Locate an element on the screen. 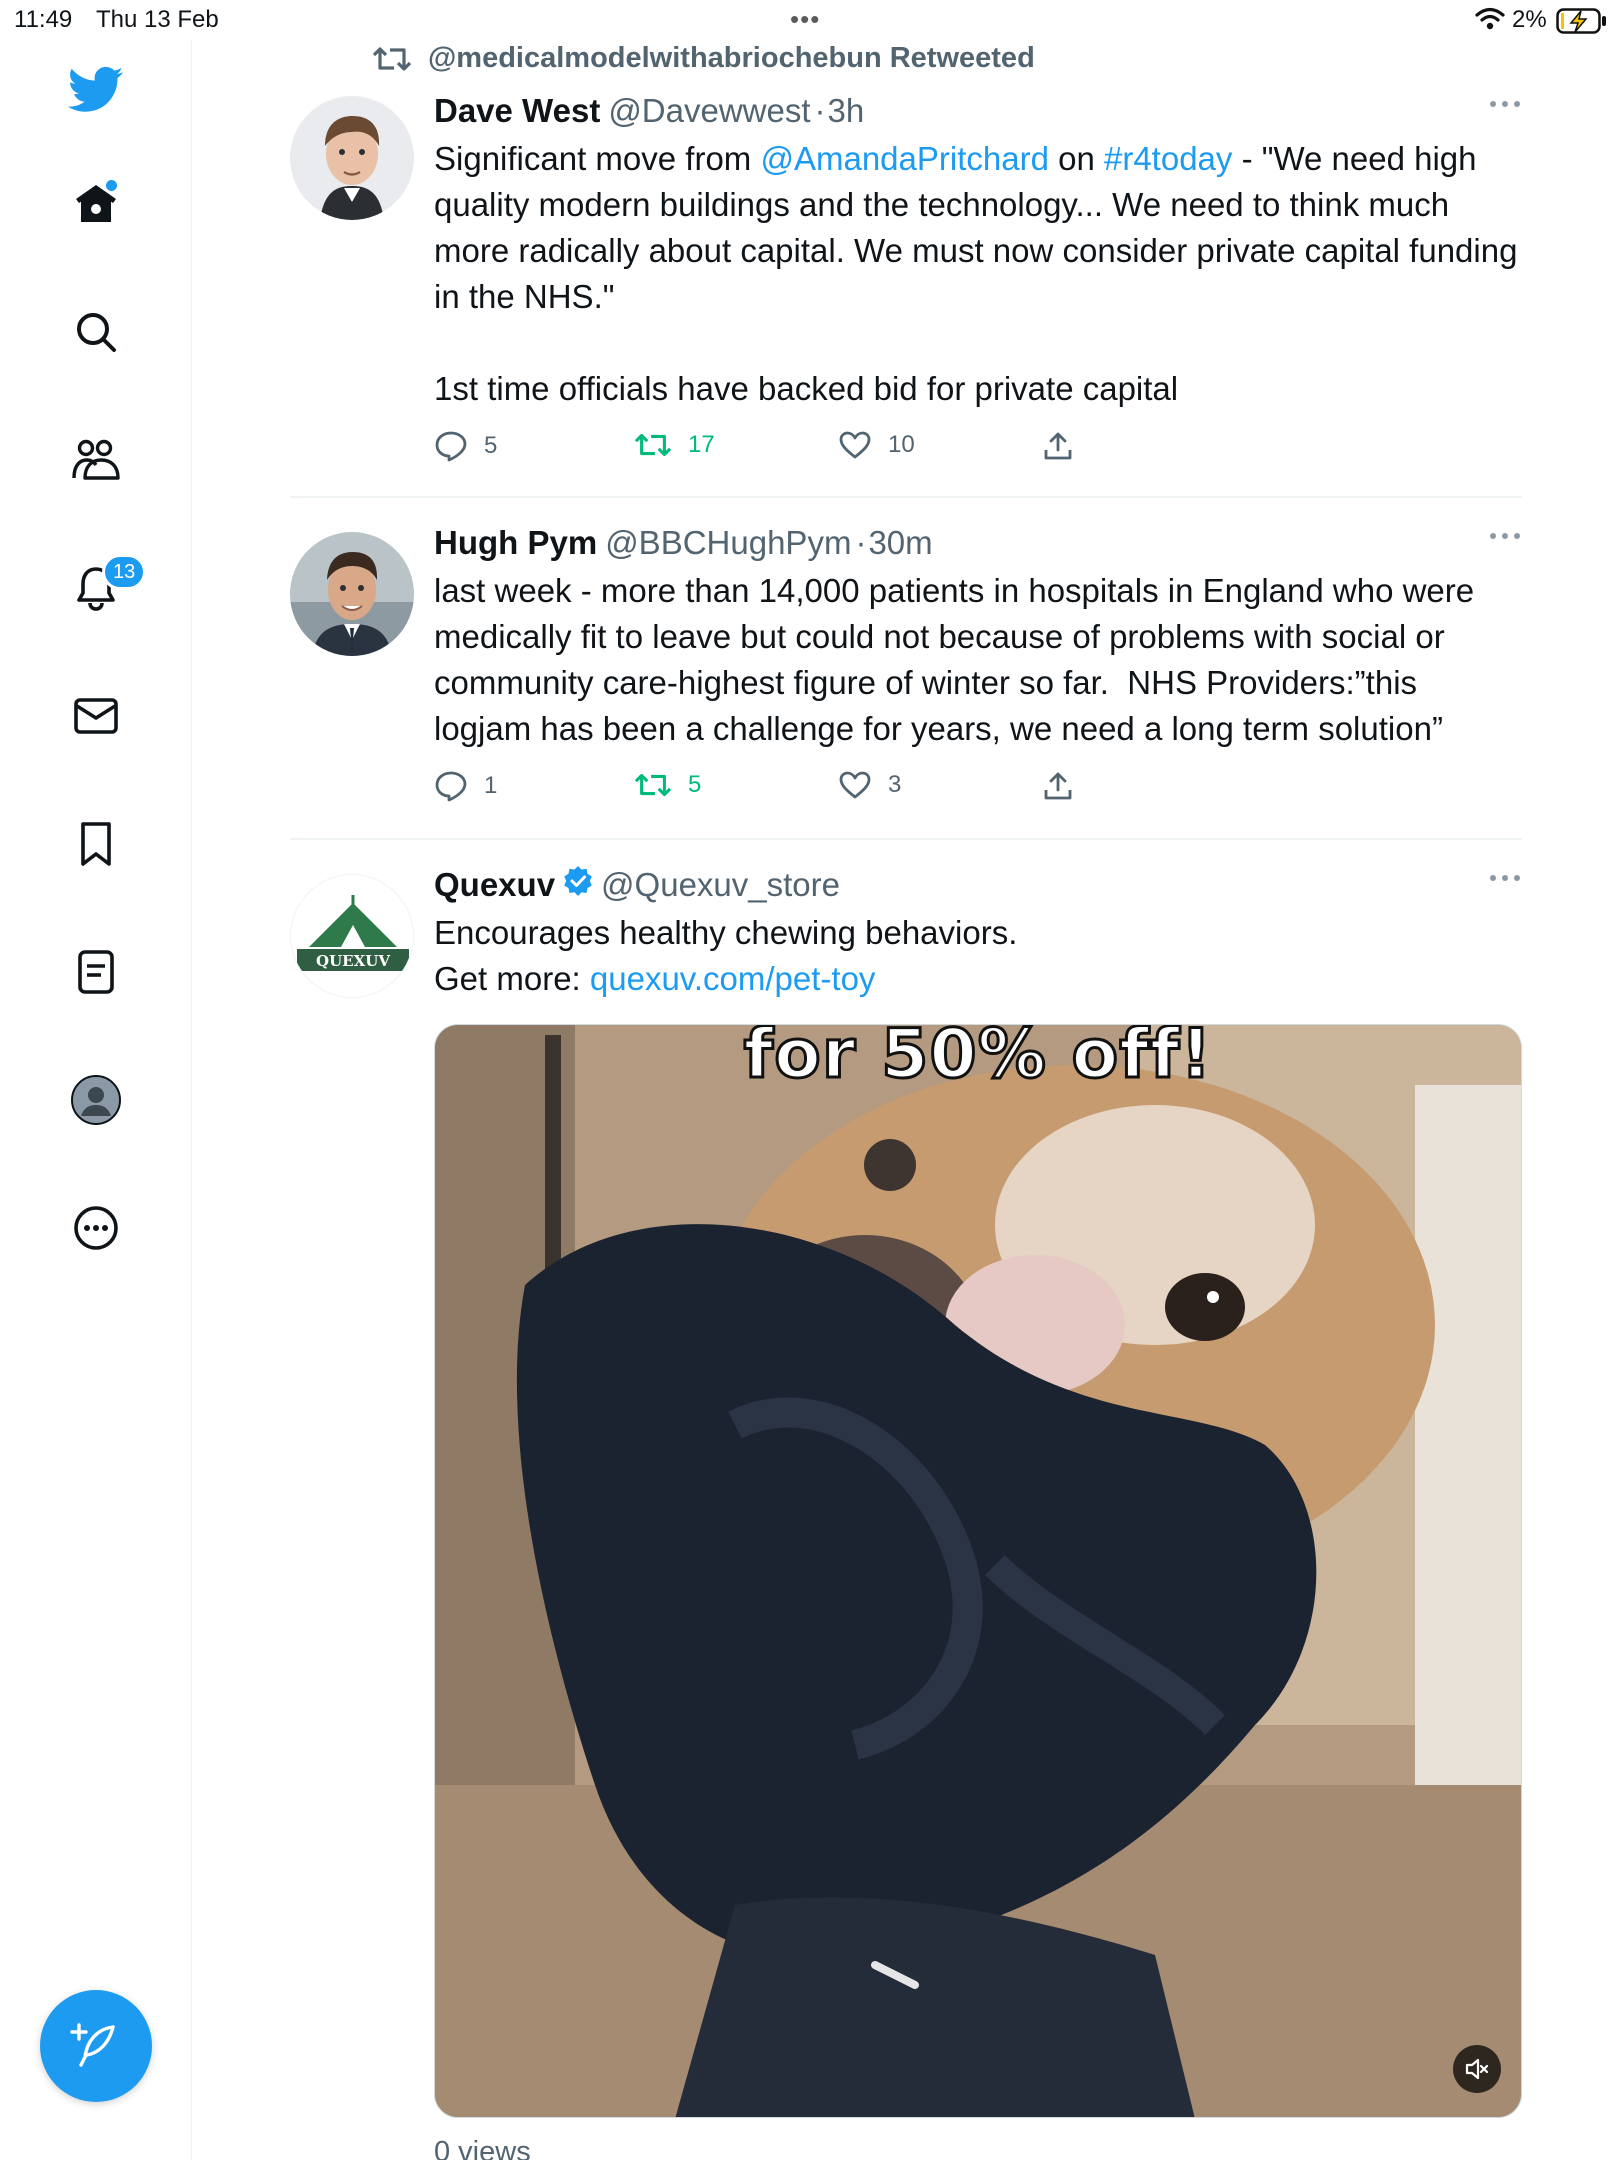  nav-profile is located at coordinates (96, 1100).